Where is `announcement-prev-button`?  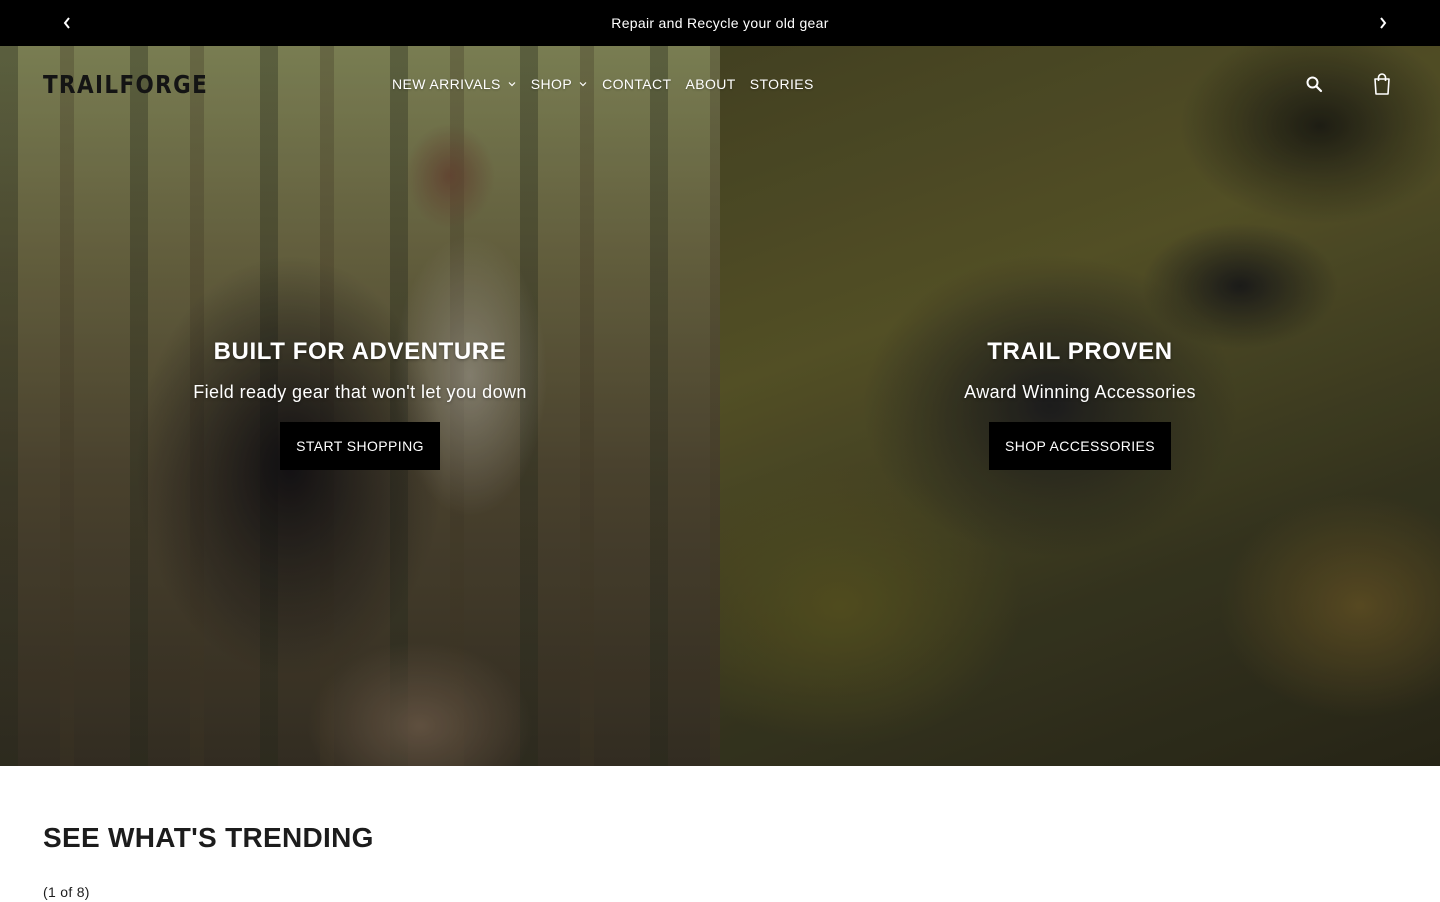
announcement-prev-button is located at coordinates (67, 23).